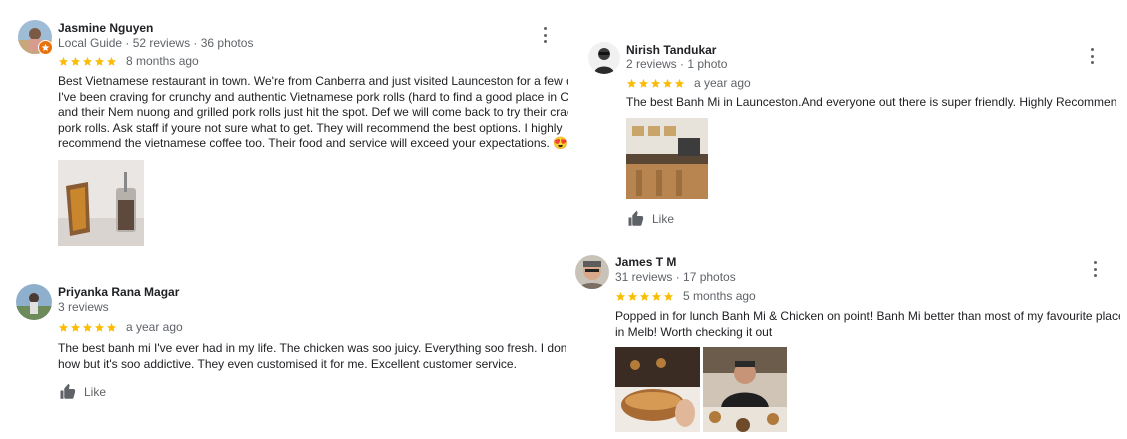 This screenshot has height=439, width=1127. Describe the element at coordinates (162, 61) in the screenshot. I see `review-date: 8 months ago` at that location.